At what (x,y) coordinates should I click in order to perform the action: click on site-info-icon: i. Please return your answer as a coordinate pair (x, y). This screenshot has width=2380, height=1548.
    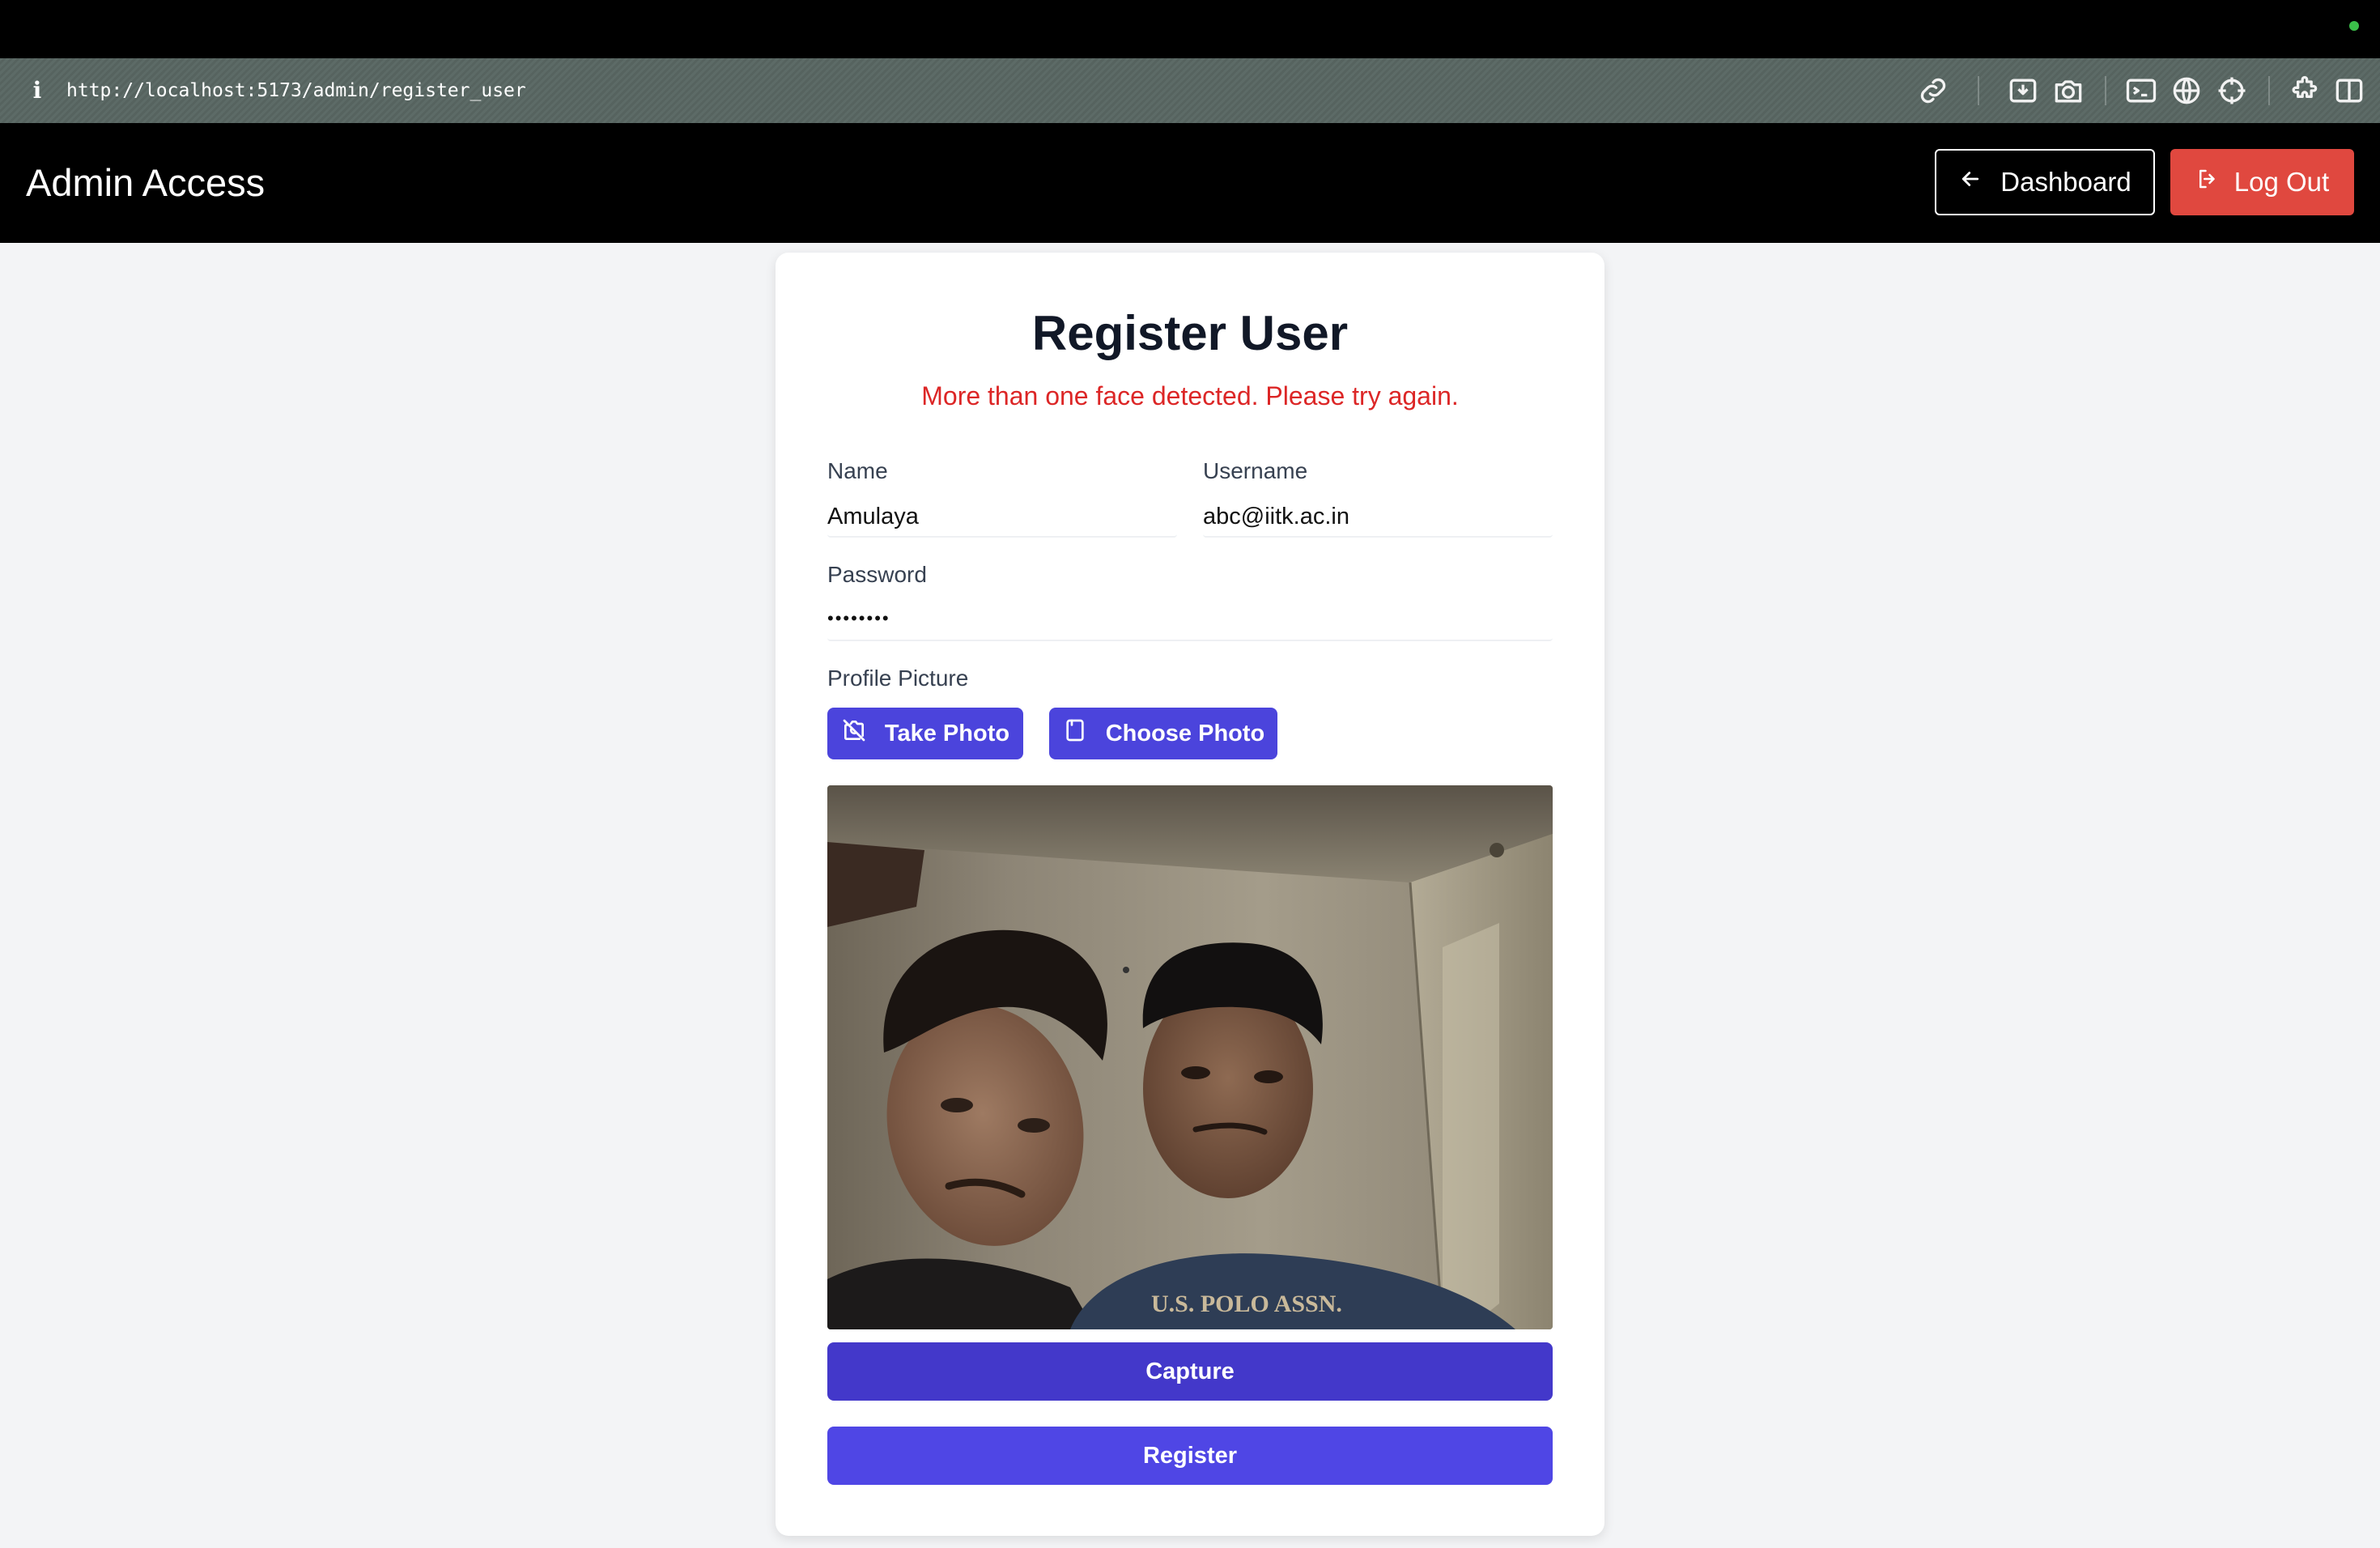
    Looking at the image, I should click on (37, 91).